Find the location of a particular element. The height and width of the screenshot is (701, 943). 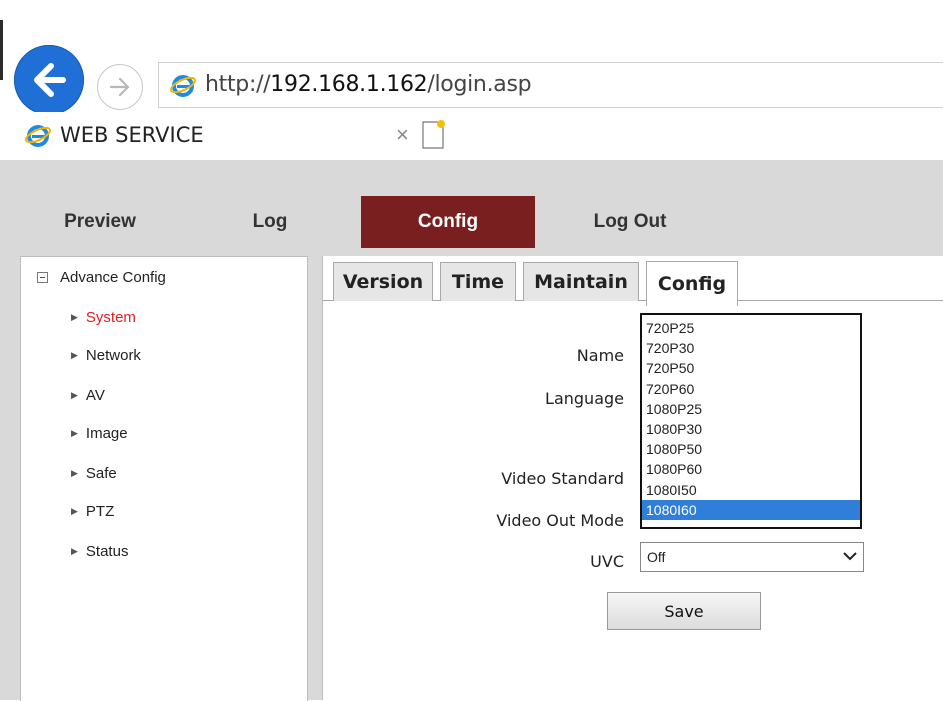

nav-logout: Log Out is located at coordinates (630, 222).